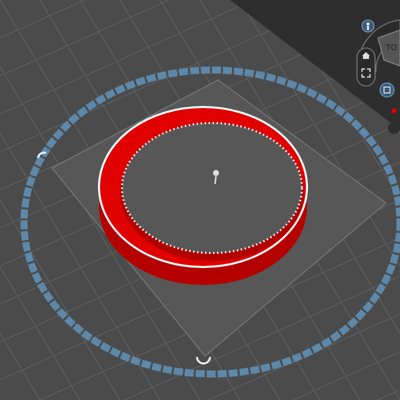 The width and height of the screenshot is (400, 400). Describe the element at coordinates (216, 177) in the screenshot. I see `move-handle-icon` at that location.